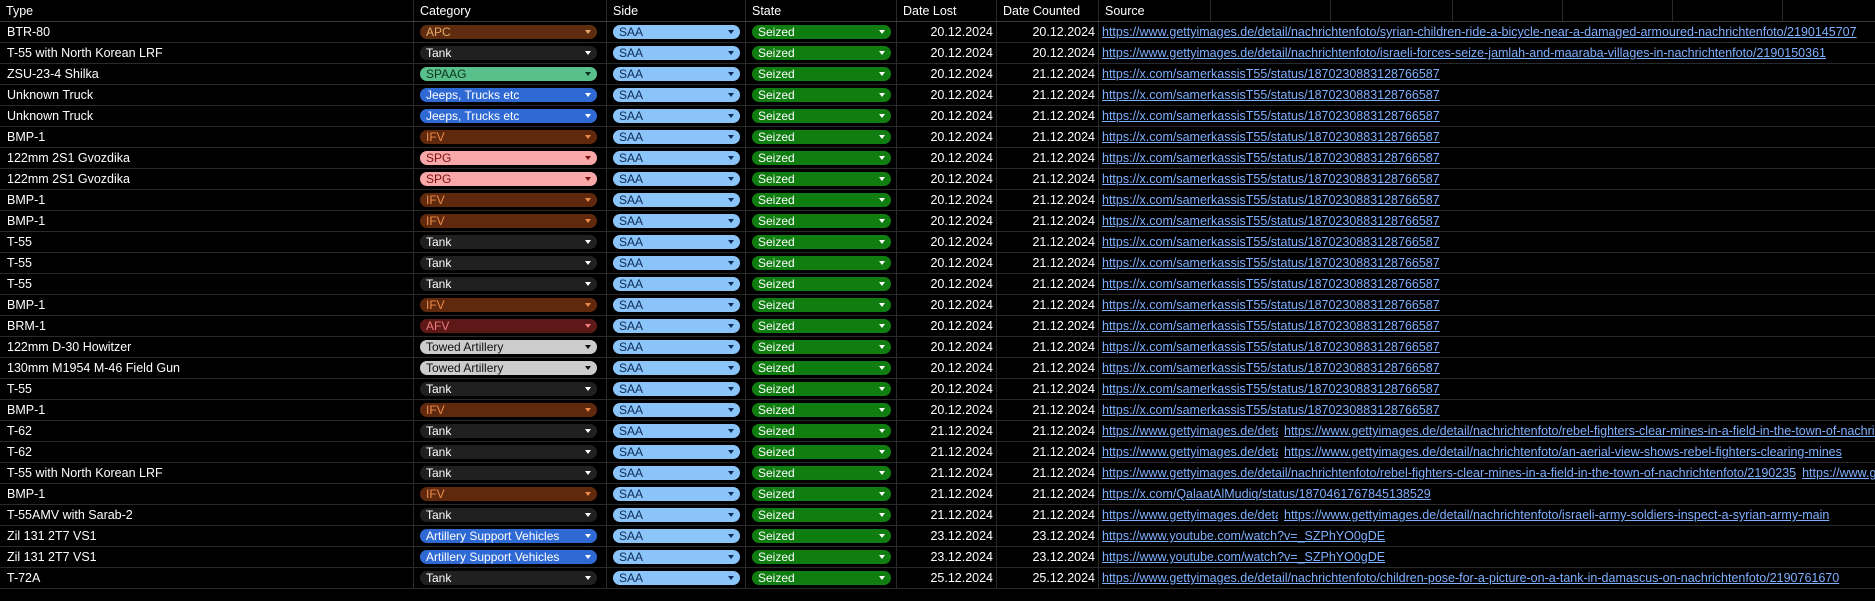 The width and height of the screenshot is (1875, 601). What do you see at coordinates (947, 10) in the screenshot?
I see `header-date-lost: Date Lost` at bounding box center [947, 10].